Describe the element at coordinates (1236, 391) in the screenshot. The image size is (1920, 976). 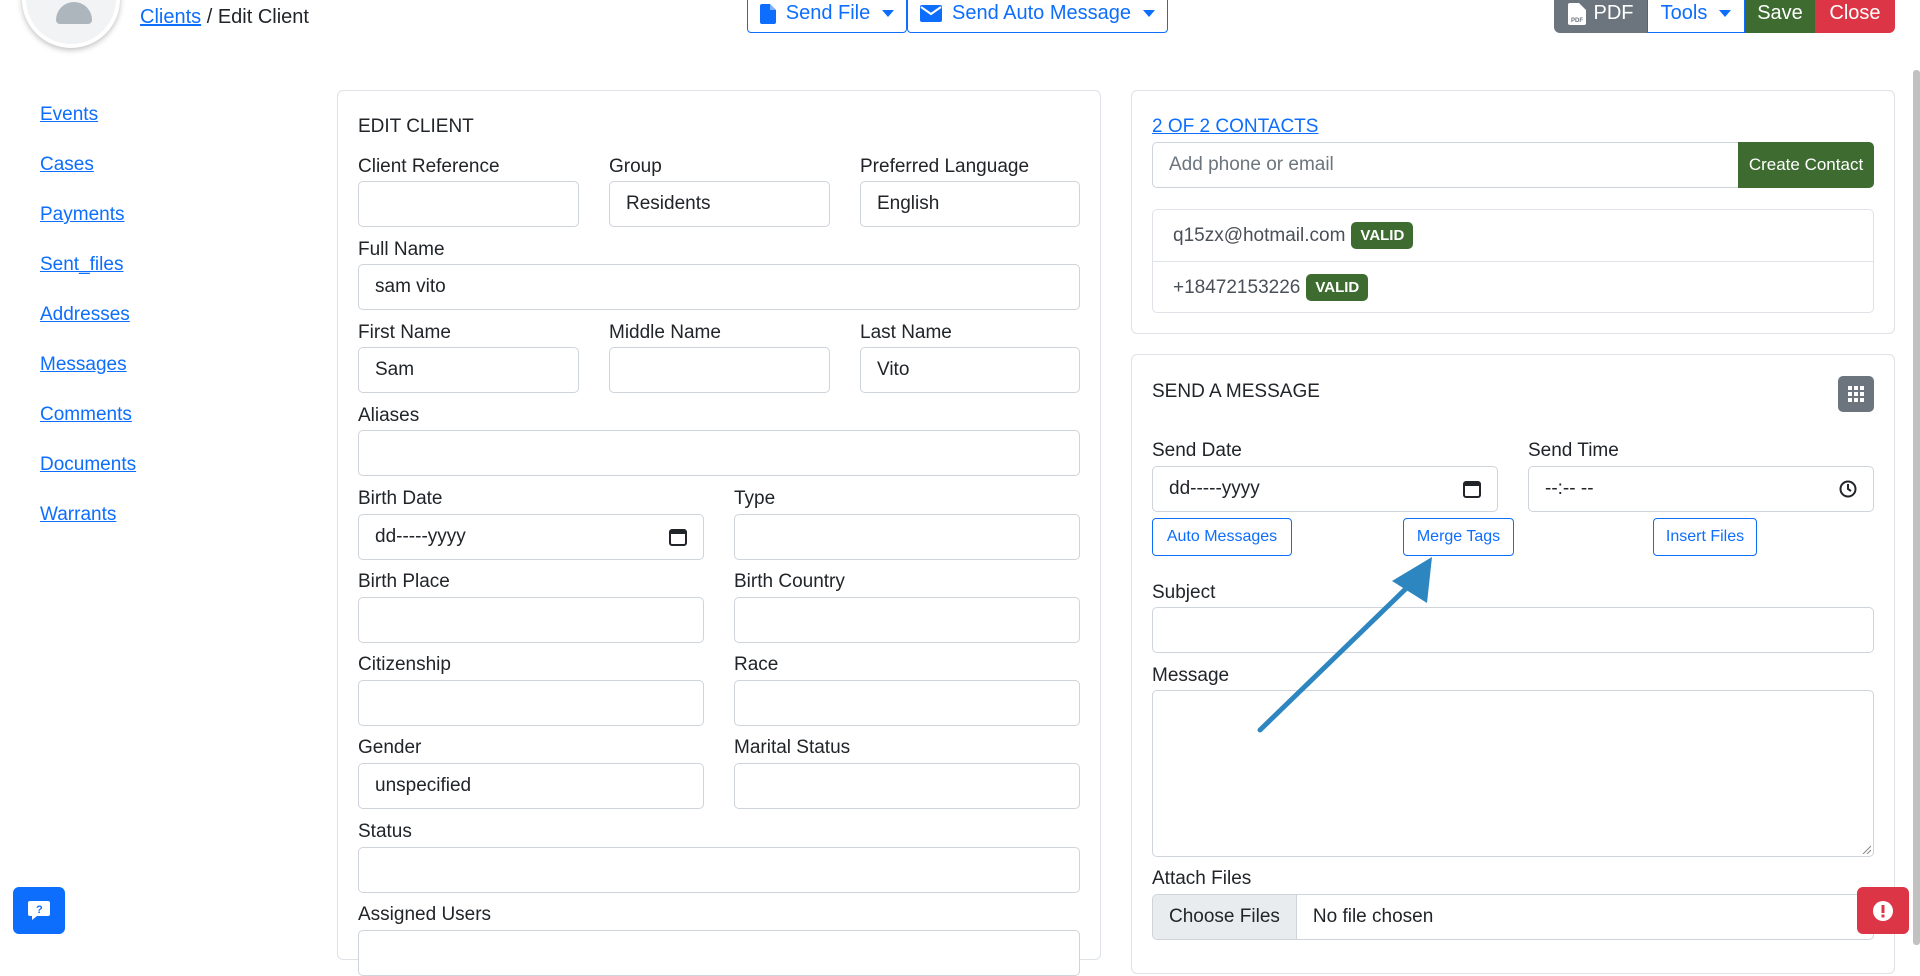
I see `send-message-title: SEND A MESSAGE` at that location.